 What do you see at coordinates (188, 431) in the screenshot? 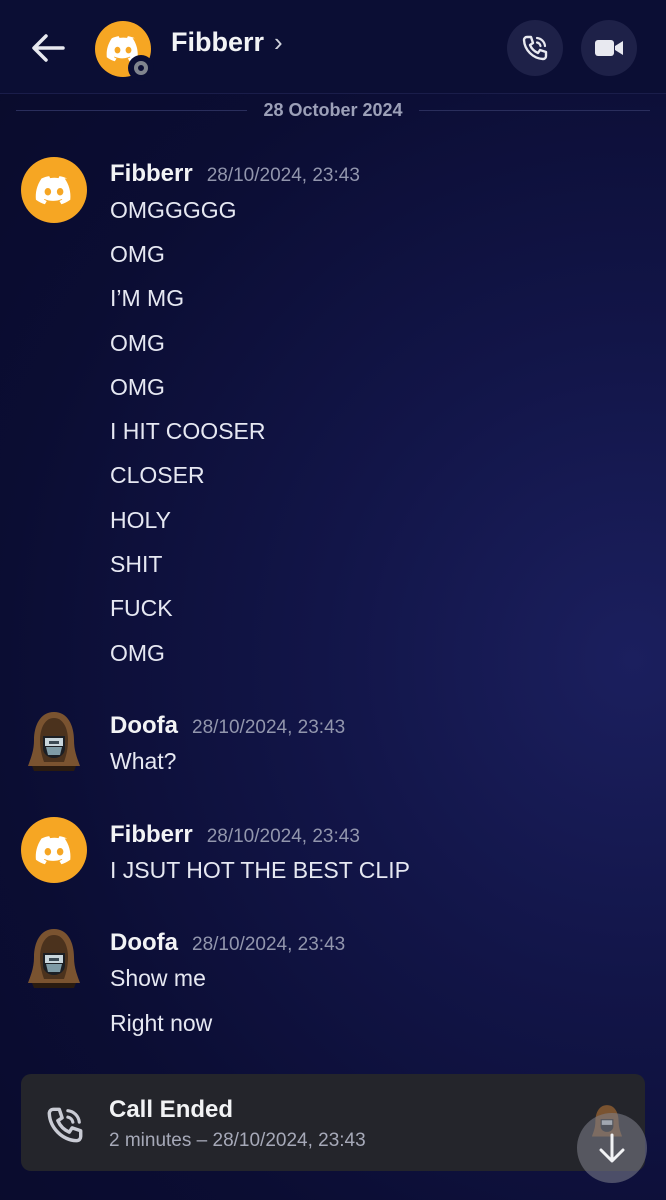
I see `message-line: I HIT COOSER` at bounding box center [188, 431].